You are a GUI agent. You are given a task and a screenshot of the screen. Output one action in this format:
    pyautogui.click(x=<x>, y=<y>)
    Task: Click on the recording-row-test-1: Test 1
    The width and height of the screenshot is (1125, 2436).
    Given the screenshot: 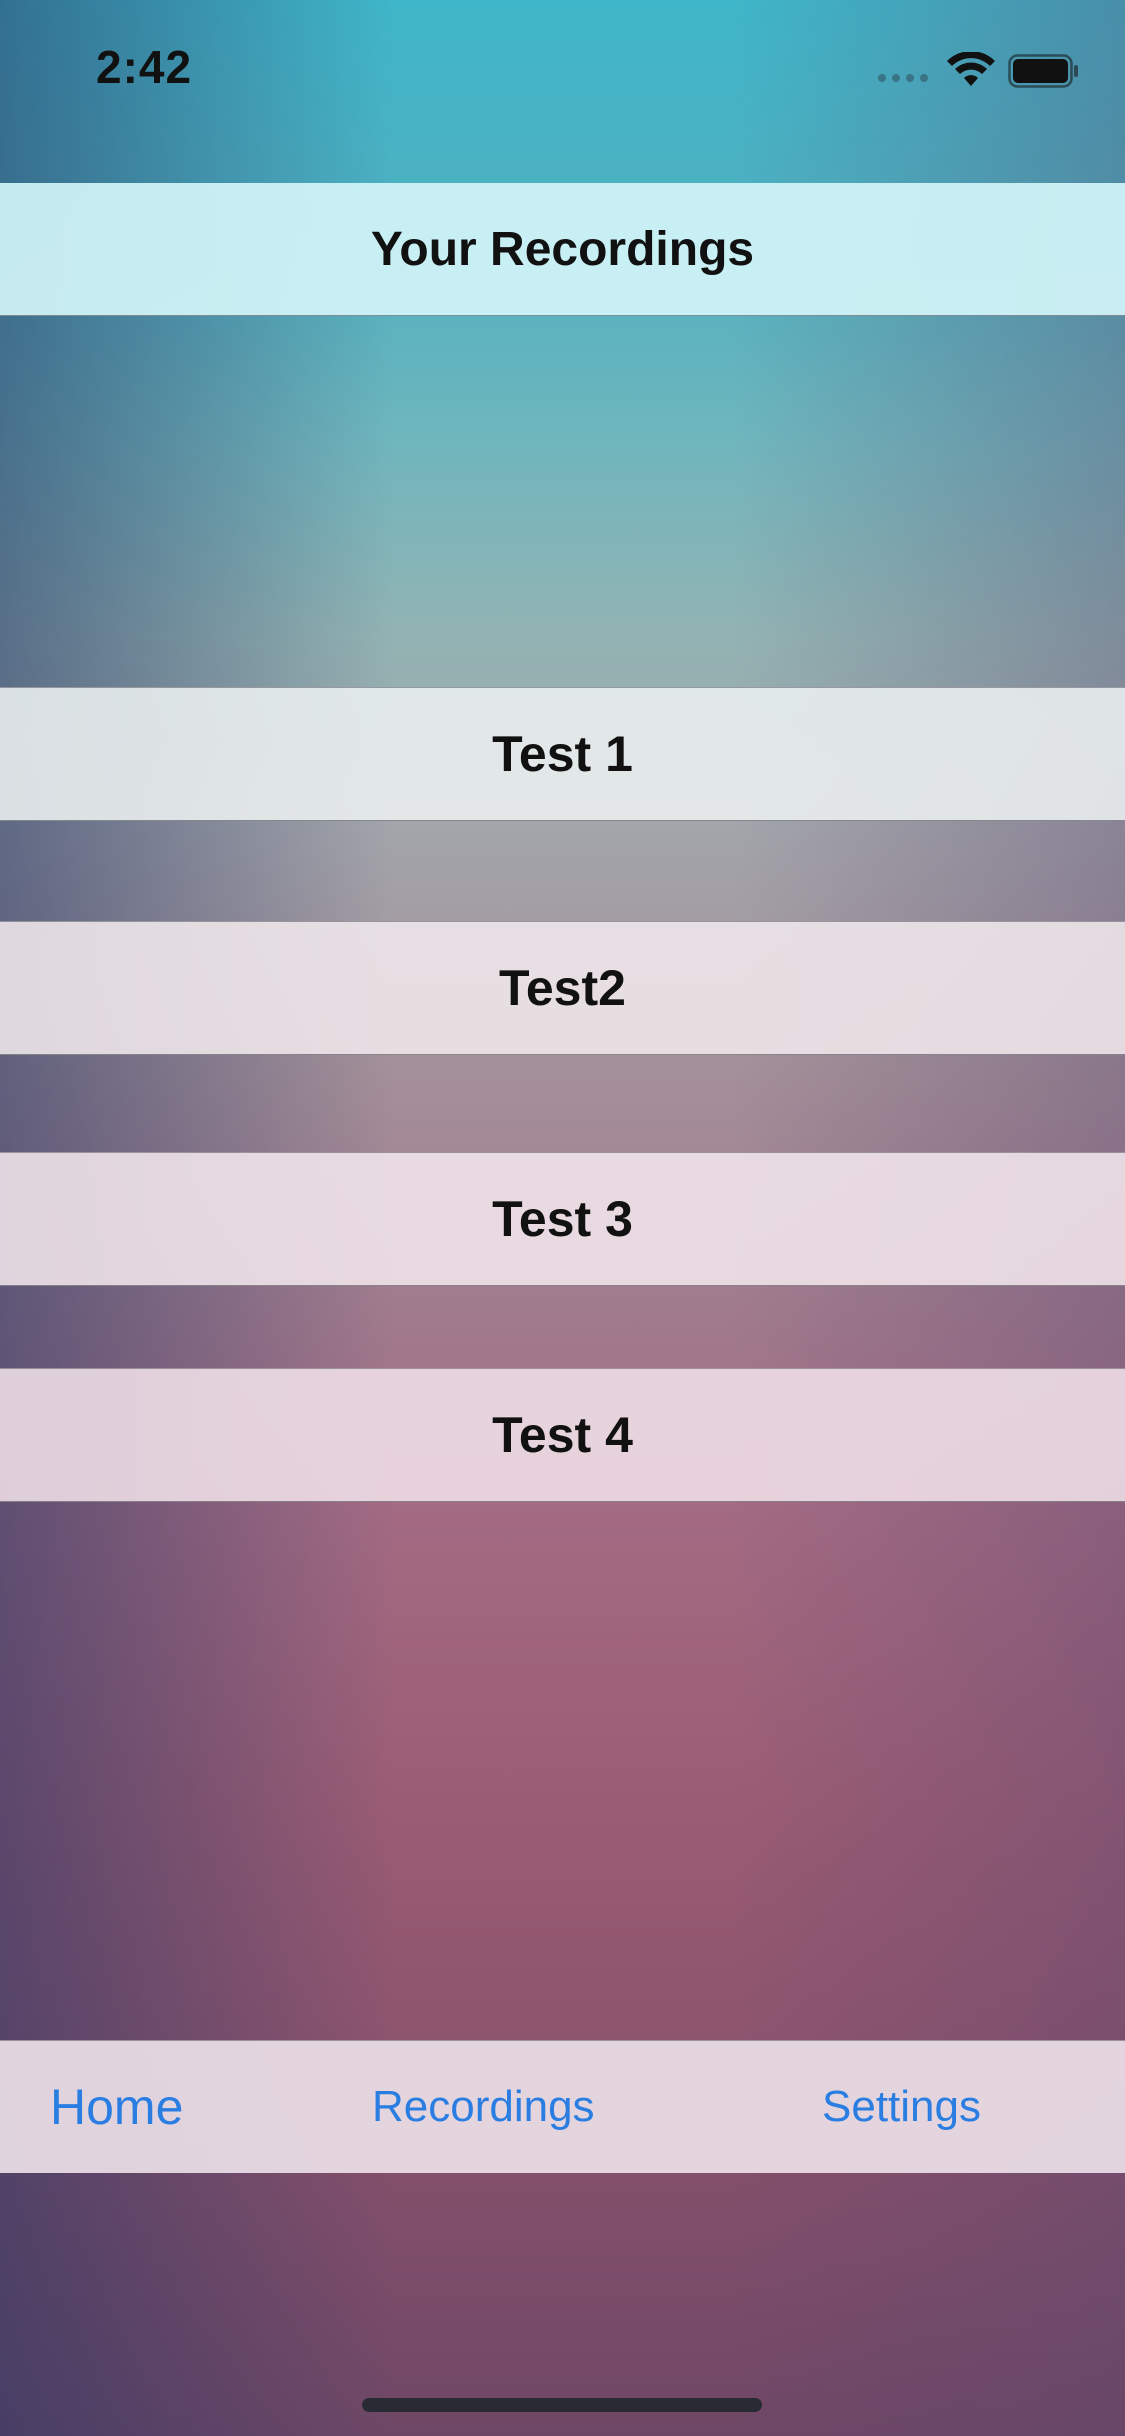 What is the action you would take?
    pyautogui.click(x=562, y=754)
    